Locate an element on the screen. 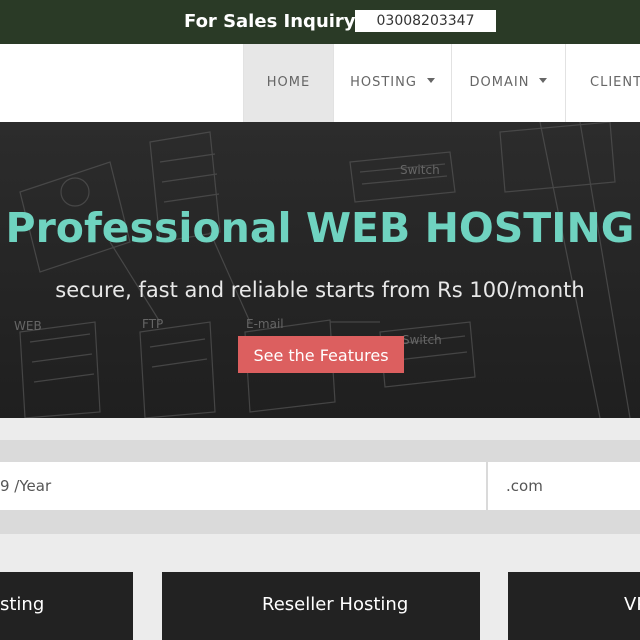  domain-search-band: 9 /Year .com is located at coordinates (320, 487).